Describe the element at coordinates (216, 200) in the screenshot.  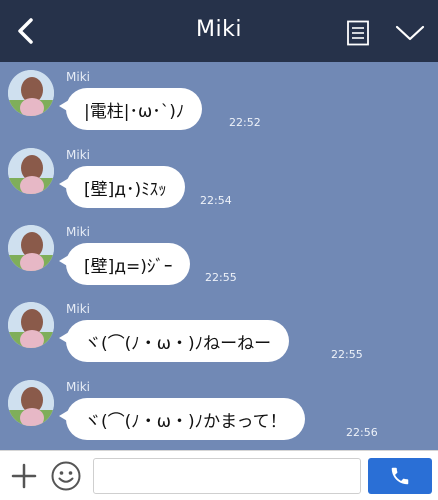
I see `message-time: 22:54` at that location.